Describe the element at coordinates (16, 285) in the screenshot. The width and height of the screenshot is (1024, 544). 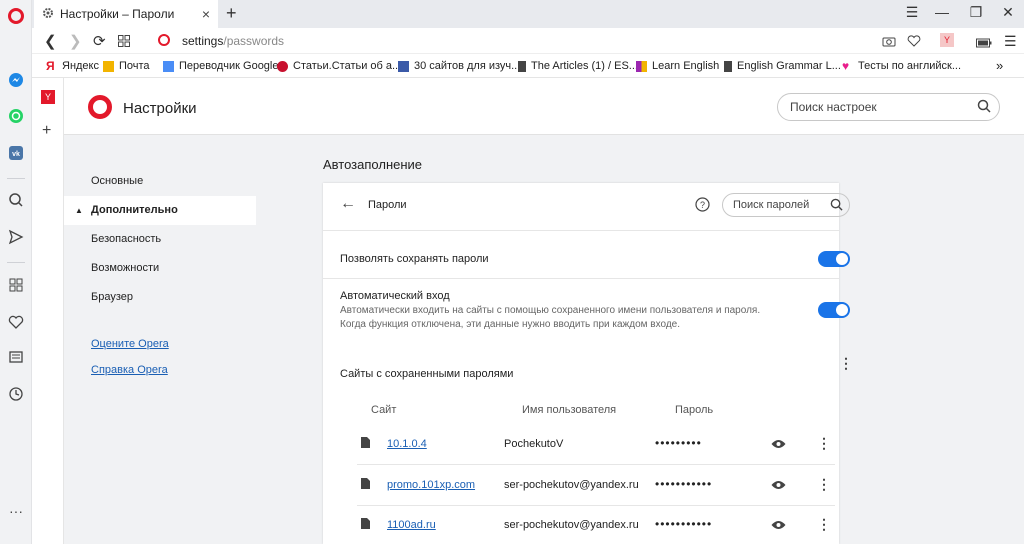
I see `speed-dial-icon` at that location.